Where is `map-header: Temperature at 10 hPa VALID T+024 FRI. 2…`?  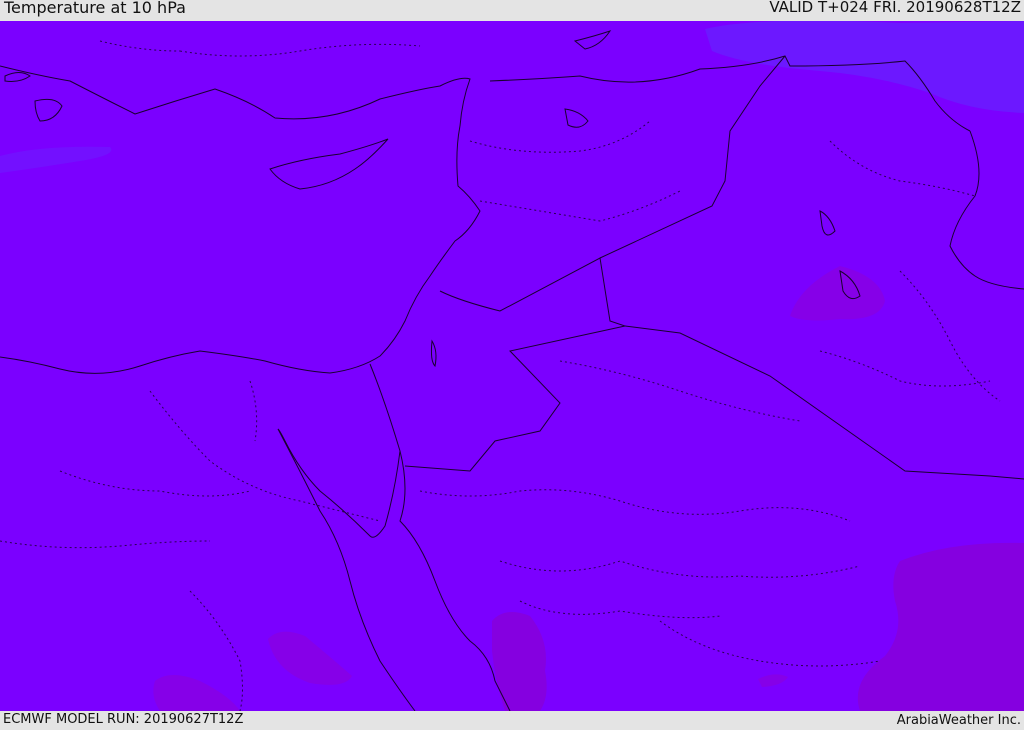
map-header: Temperature at 10 hPa VALID T+024 FRI. 2… is located at coordinates (512, 10).